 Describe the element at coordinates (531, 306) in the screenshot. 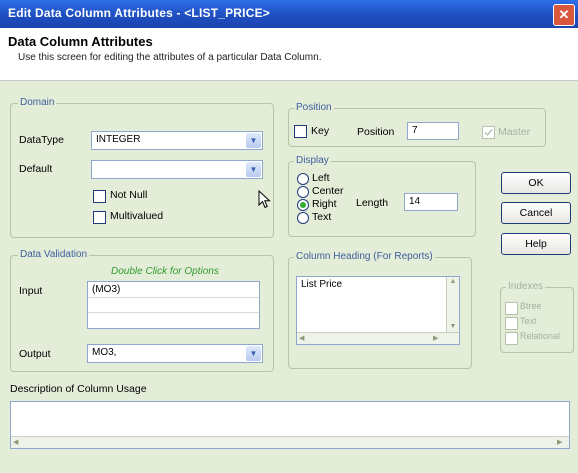

I see `btree-label: Btree` at that location.